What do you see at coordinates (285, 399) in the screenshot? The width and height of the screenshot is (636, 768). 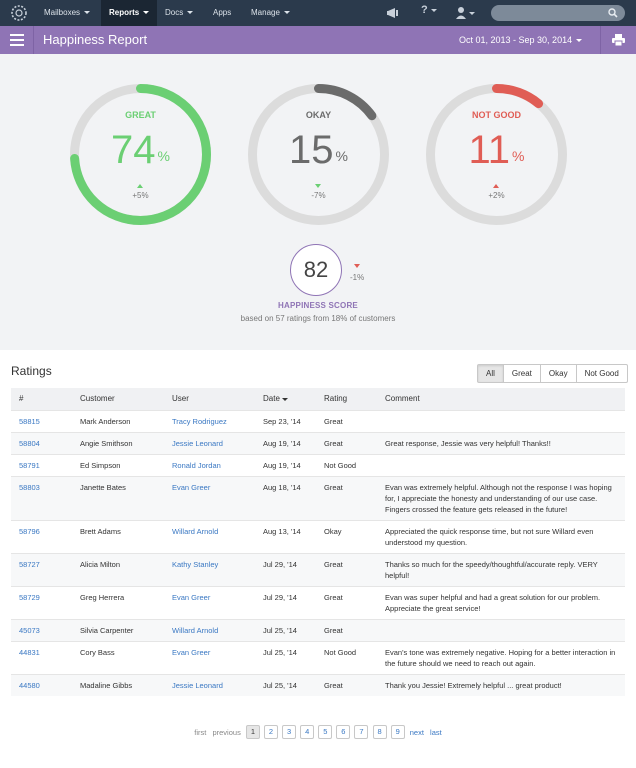 I see `column-header-date: Date` at bounding box center [285, 399].